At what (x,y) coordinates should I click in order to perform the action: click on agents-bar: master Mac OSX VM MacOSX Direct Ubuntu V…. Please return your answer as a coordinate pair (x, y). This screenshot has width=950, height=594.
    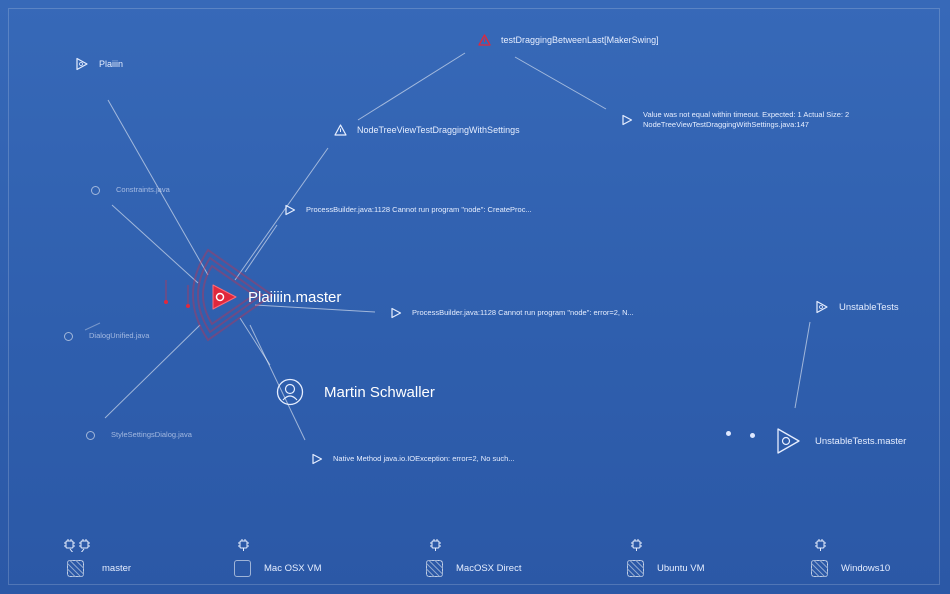
    Looking at the image, I should click on (475, 561).